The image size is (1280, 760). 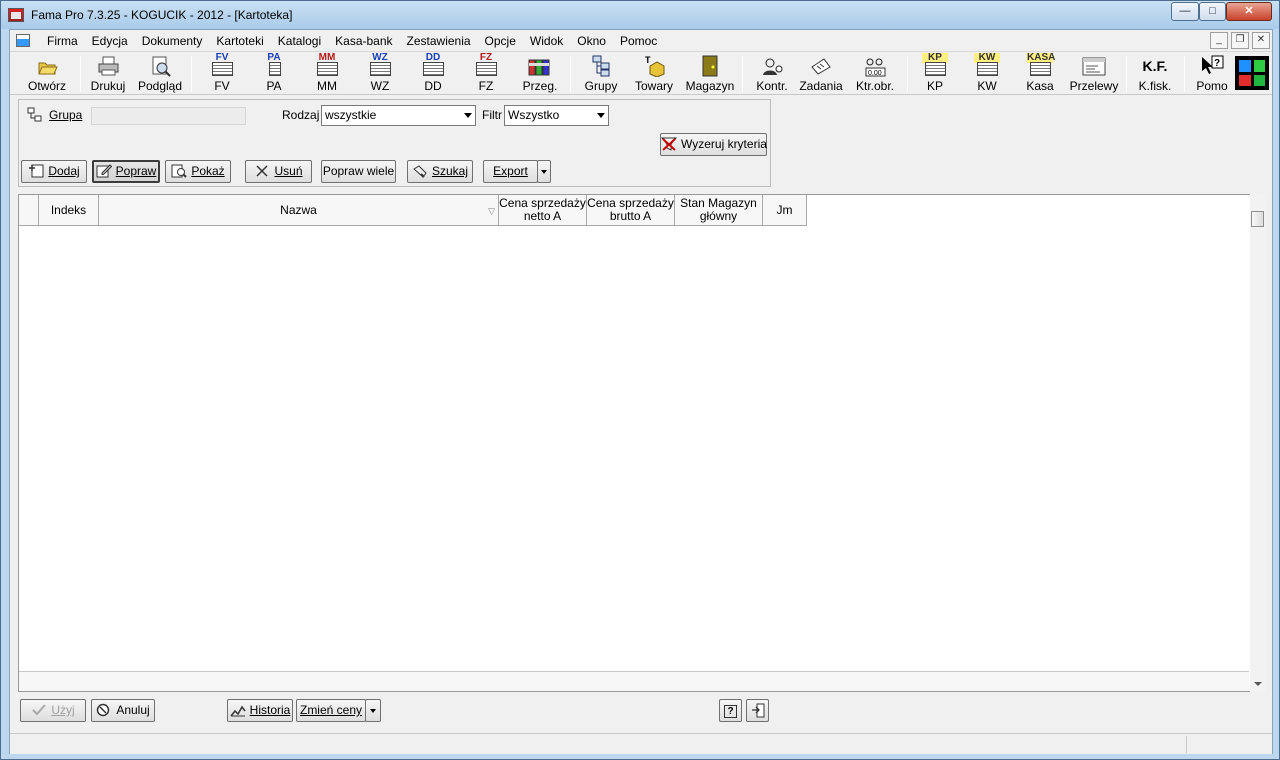 I want to click on toolbar-podglad-button: Podgląd, so click(x=160, y=74).